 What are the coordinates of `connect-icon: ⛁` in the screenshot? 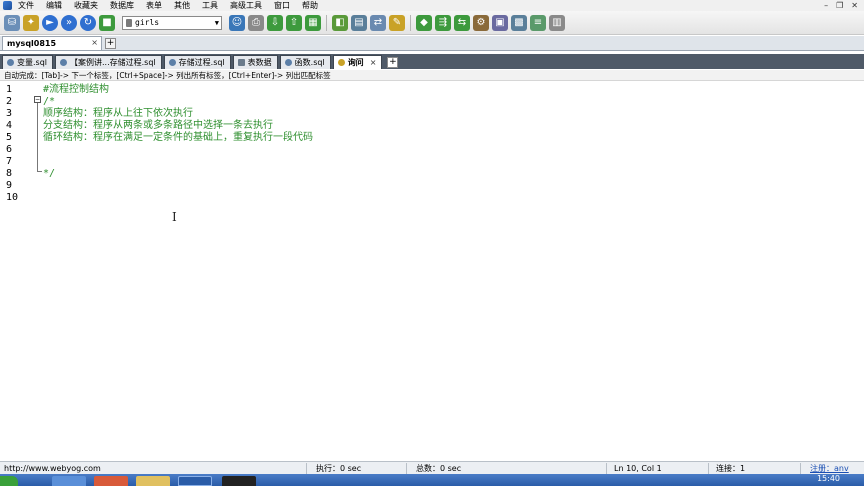 It's located at (12, 22).